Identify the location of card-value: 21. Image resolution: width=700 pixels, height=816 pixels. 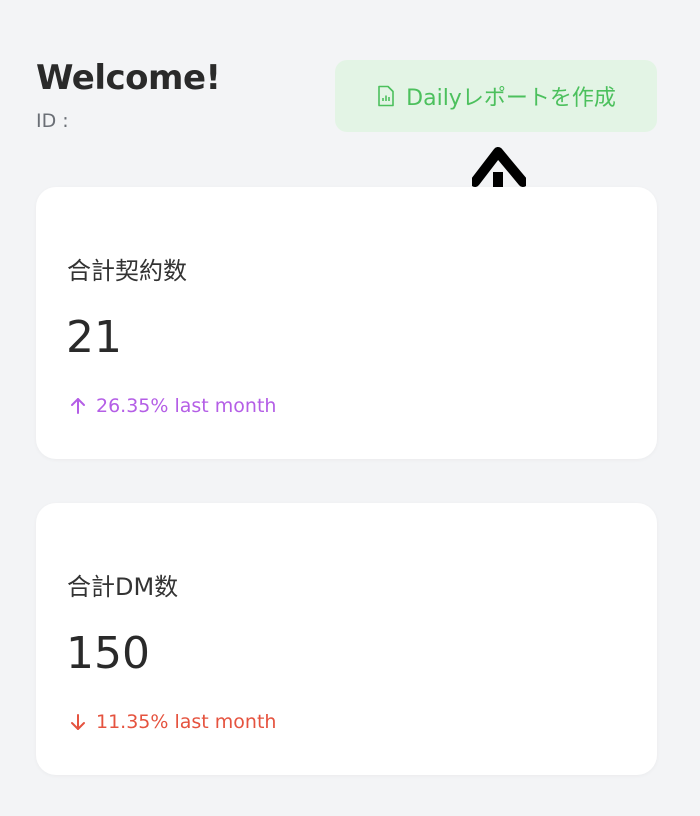
(94, 337).